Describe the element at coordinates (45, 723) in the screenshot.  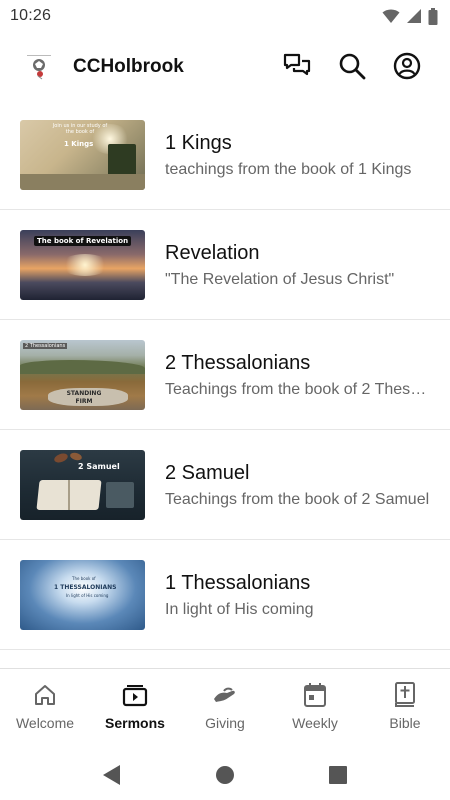
I see `nav-label: Welcome` at that location.